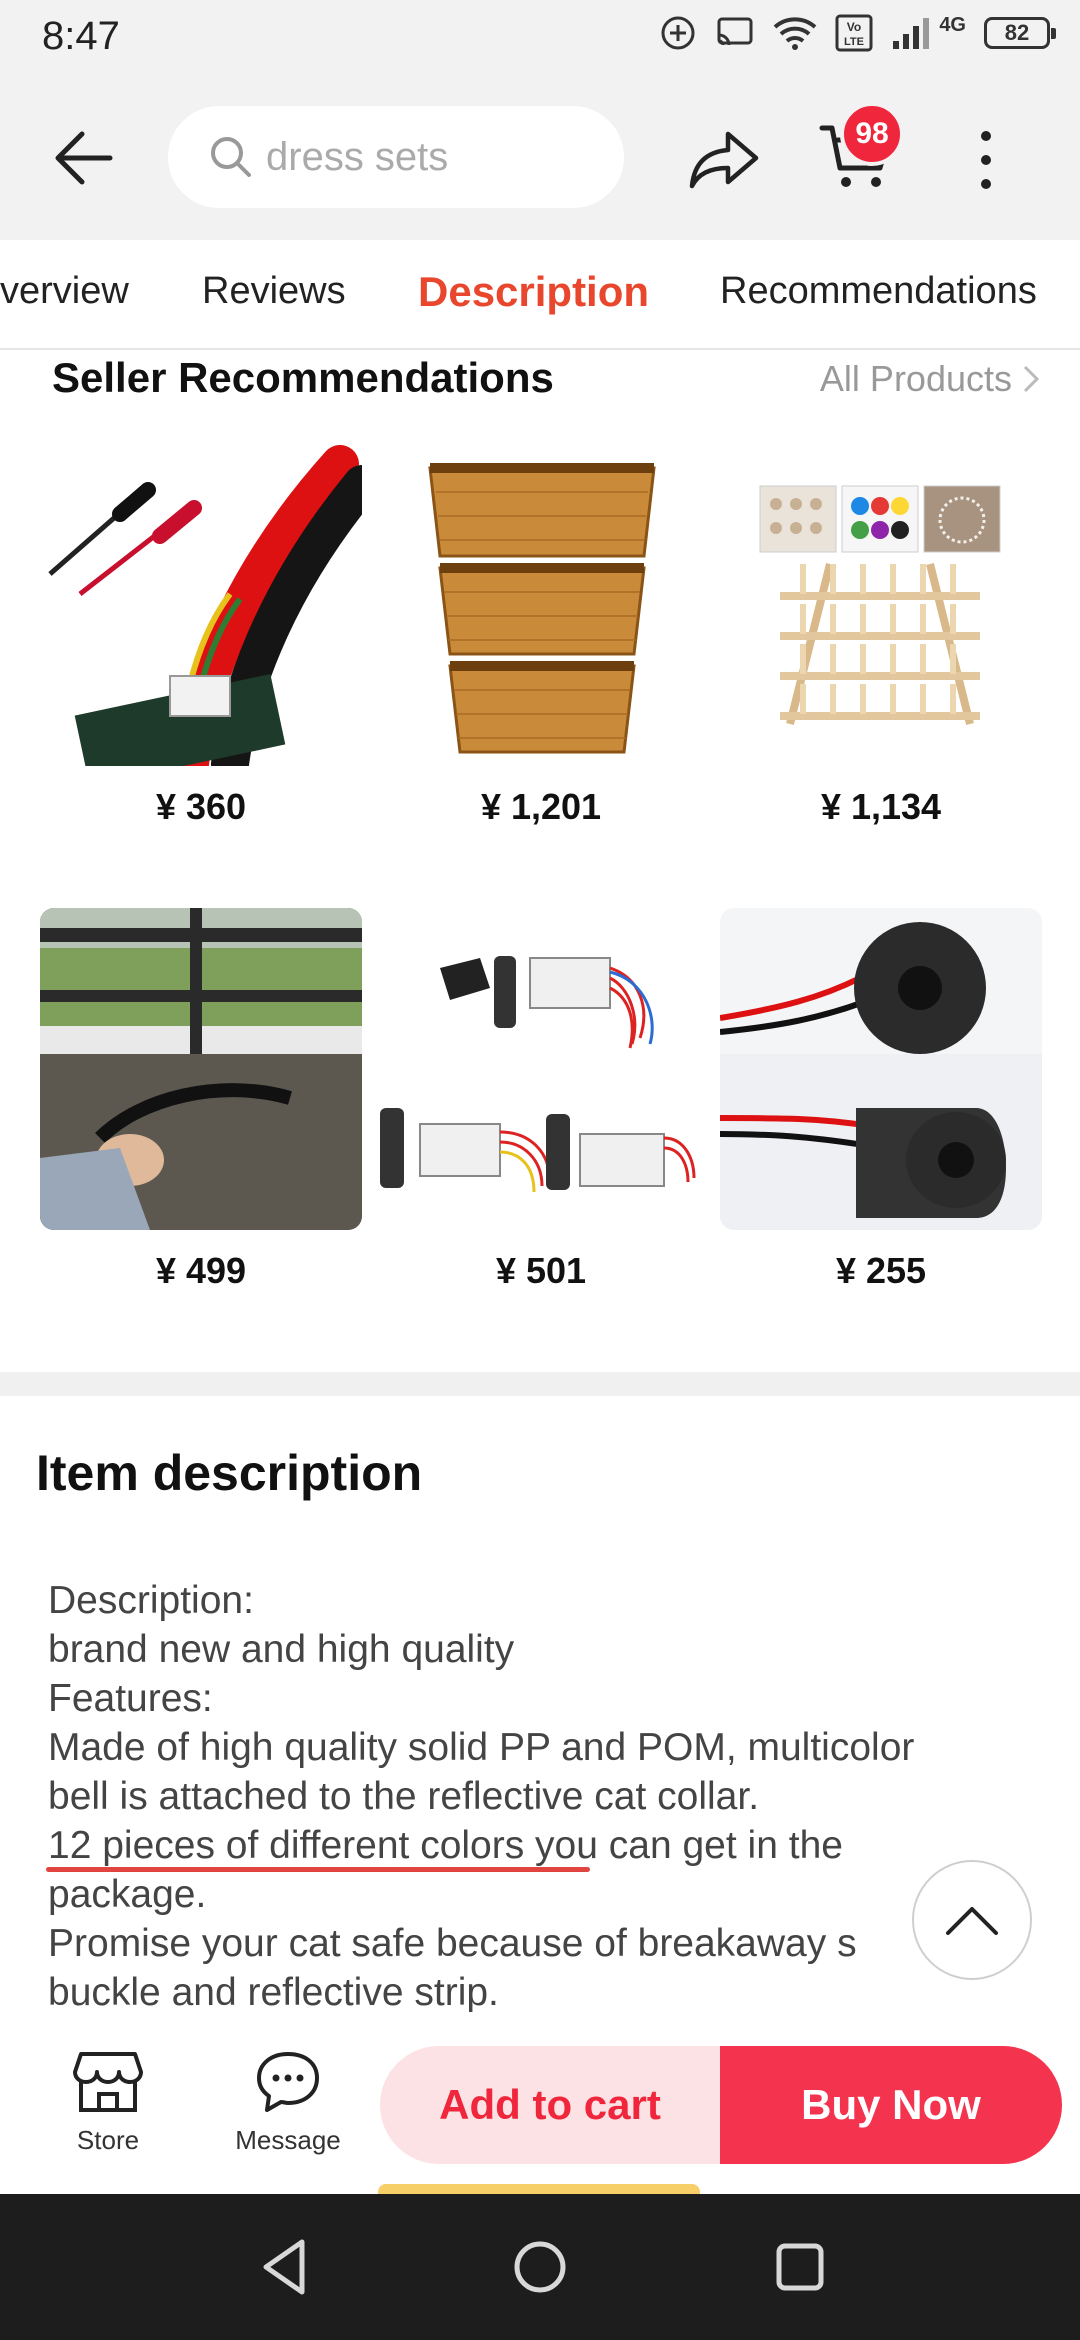 The image size is (1080, 2340). I want to click on chevron-up-icon, so click(972, 1921).